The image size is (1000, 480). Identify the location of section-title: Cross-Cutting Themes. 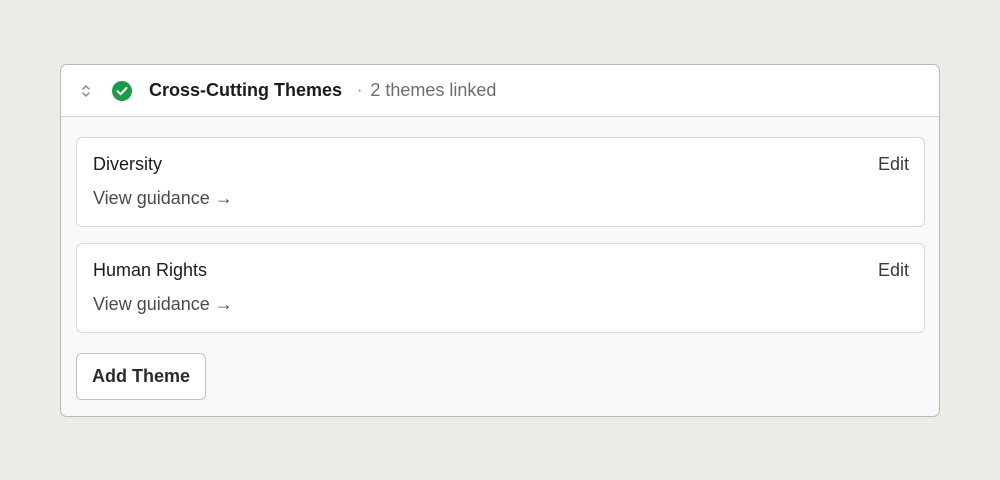
(246, 90).